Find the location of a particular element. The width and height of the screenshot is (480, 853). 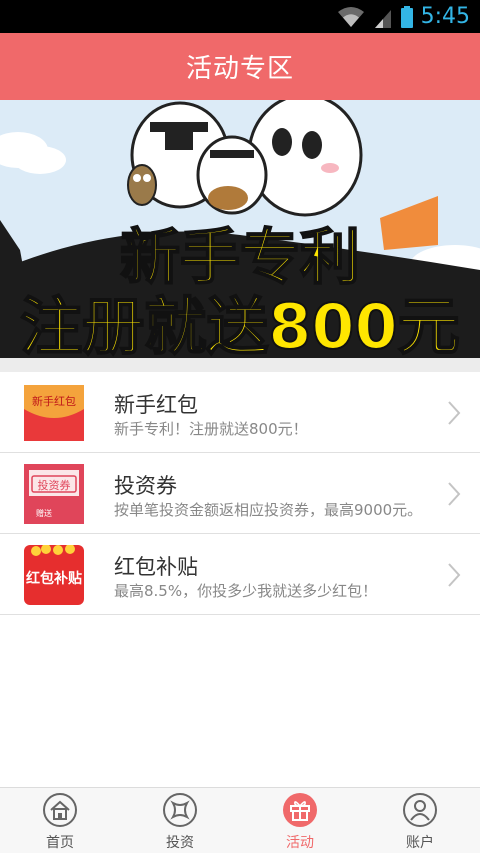

tab-label: 账户 is located at coordinates (420, 843).